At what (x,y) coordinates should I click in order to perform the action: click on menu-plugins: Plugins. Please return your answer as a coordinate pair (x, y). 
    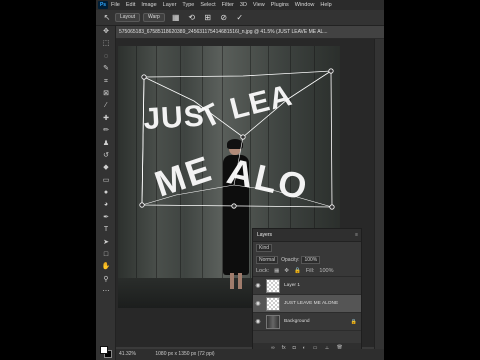
    Looking at the image, I should click on (280, 5).